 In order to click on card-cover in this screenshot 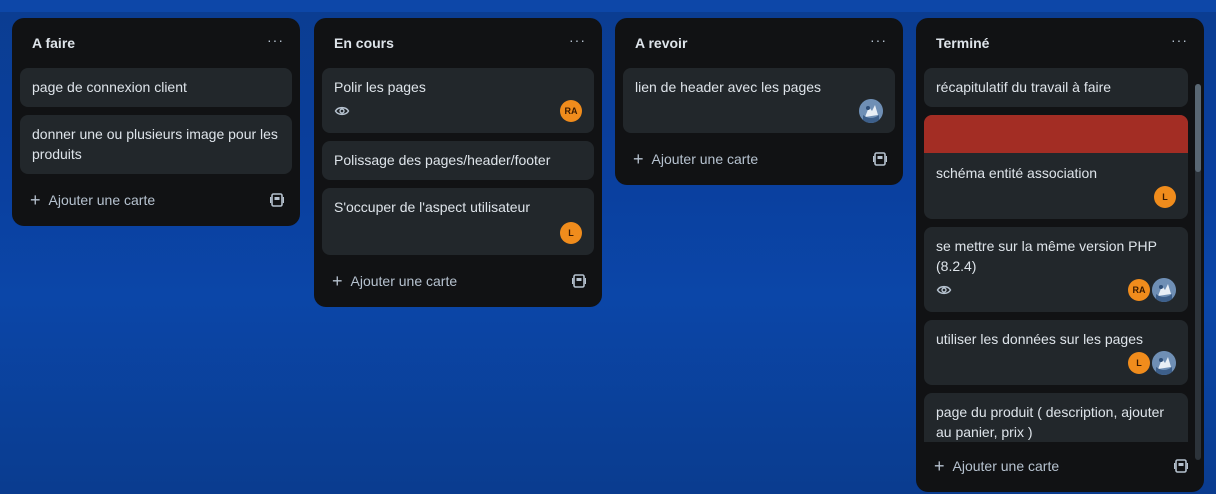, I will do `click(1056, 134)`.